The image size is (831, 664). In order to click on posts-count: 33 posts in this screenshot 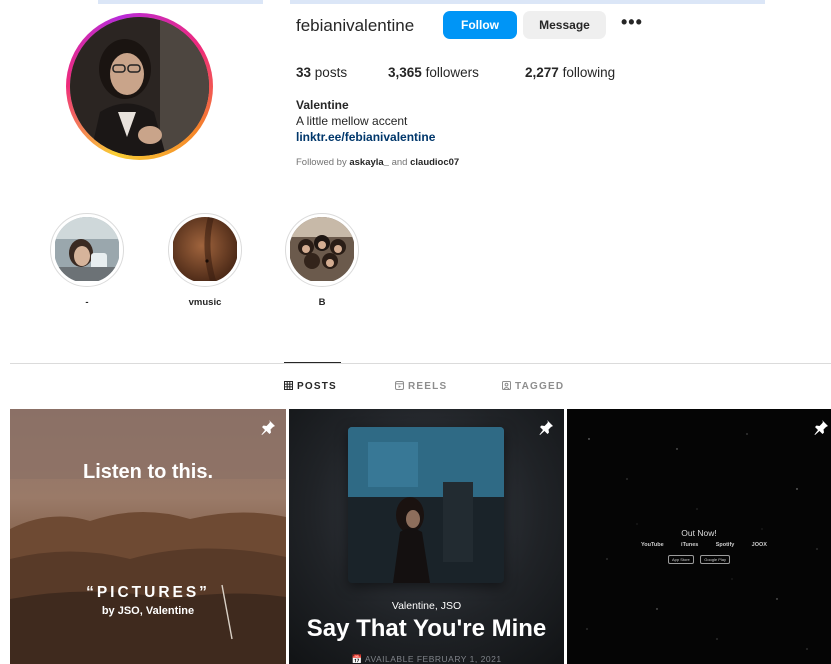, I will do `click(322, 72)`.